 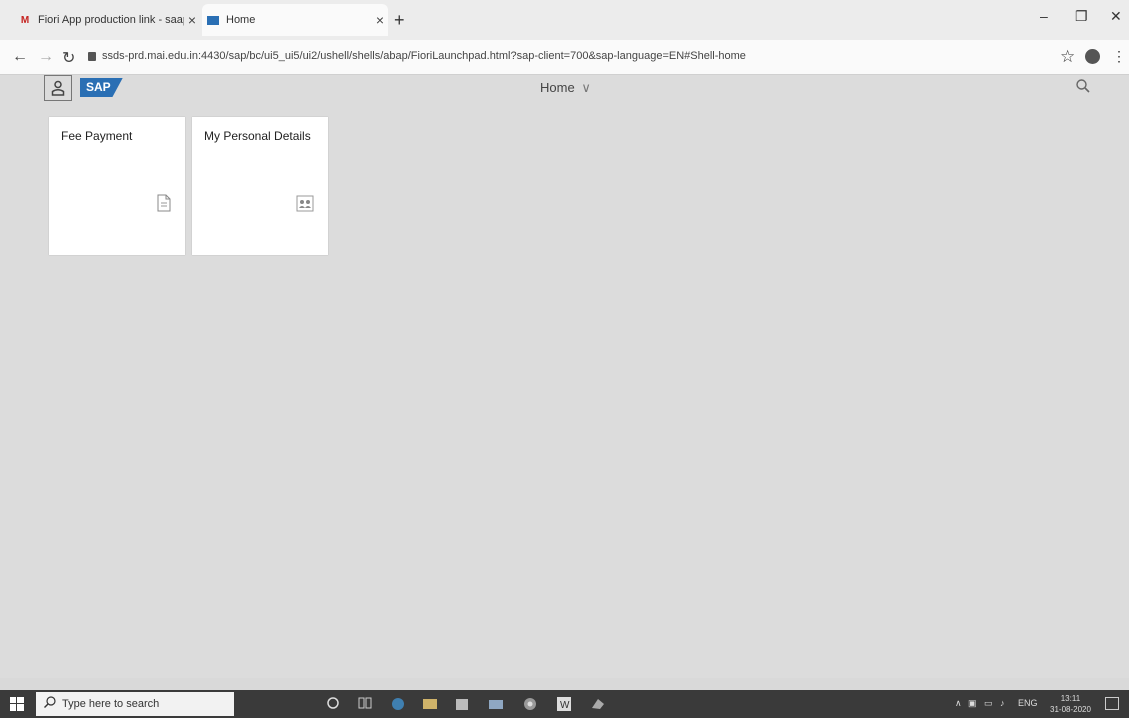 What do you see at coordinates (68, 58) in the screenshot?
I see `reload-icon: ↻` at bounding box center [68, 58].